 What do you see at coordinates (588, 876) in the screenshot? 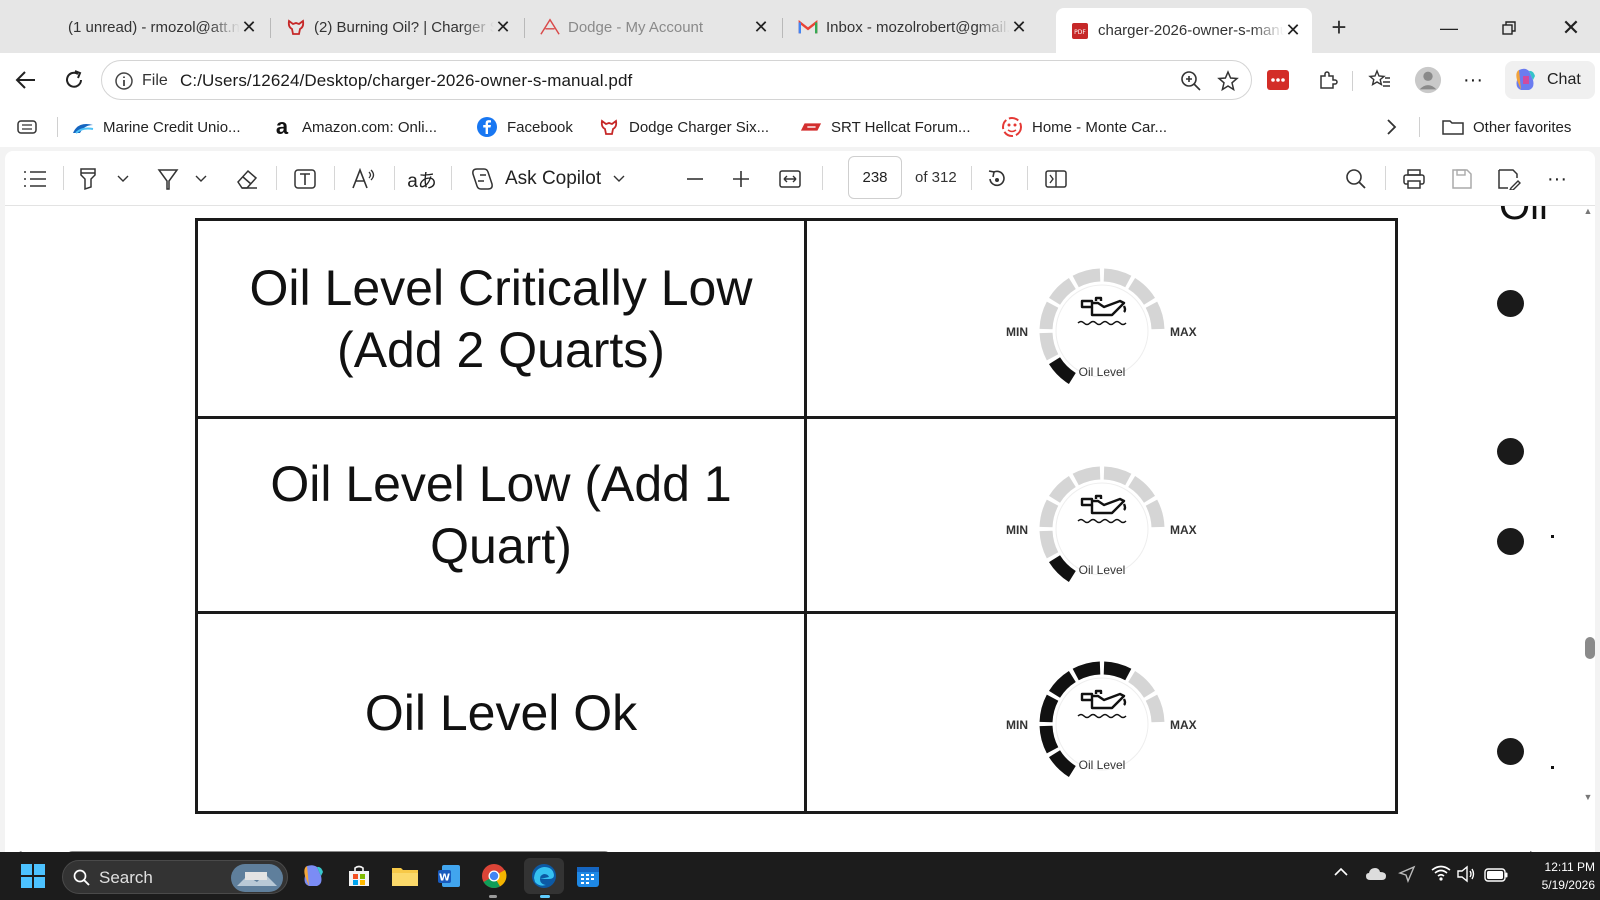
I see `calendar-app-icon` at bounding box center [588, 876].